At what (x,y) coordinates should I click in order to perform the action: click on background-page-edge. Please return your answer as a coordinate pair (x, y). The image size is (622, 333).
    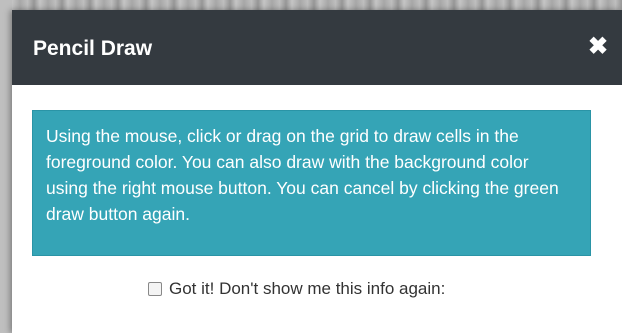
    Looking at the image, I should click on (6, 166).